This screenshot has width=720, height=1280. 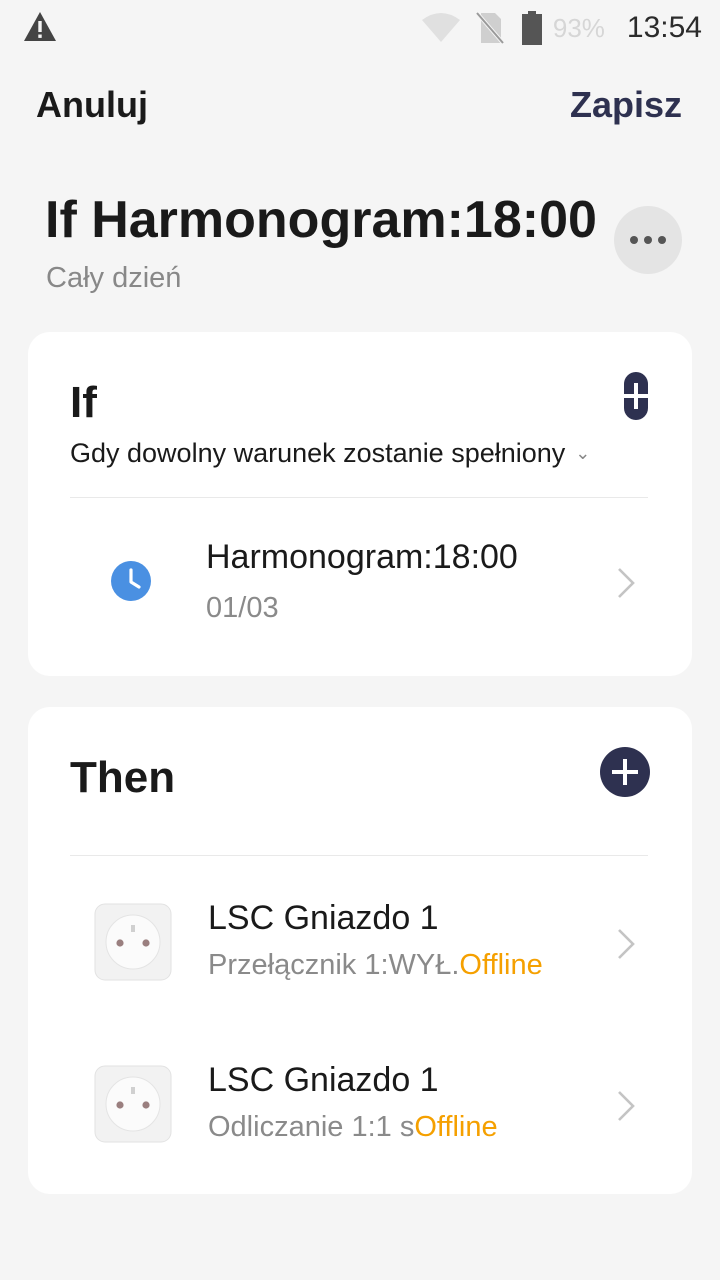 I want to click on condition-mode-label: Gdy dowolny warunek zostanie spełniony, so click(x=318, y=453).